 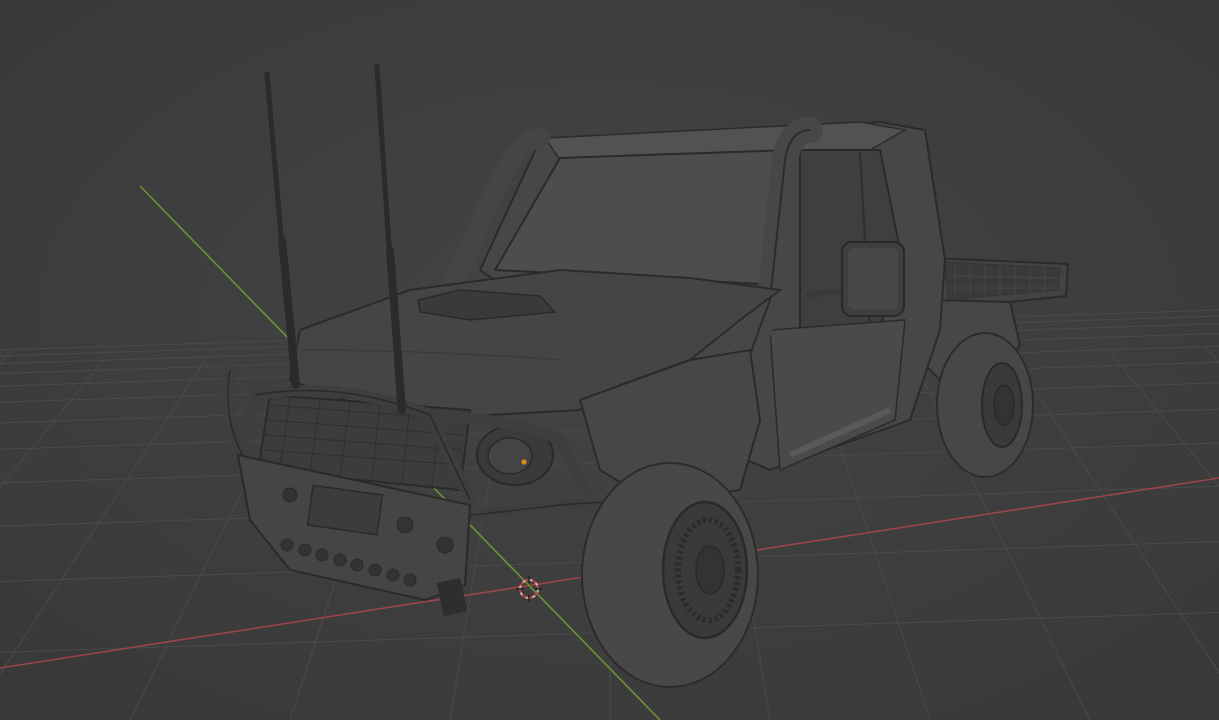 What do you see at coordinates (670, 575) in the screenshot?
I see `front-wheel` at bounding box center [670, 575].